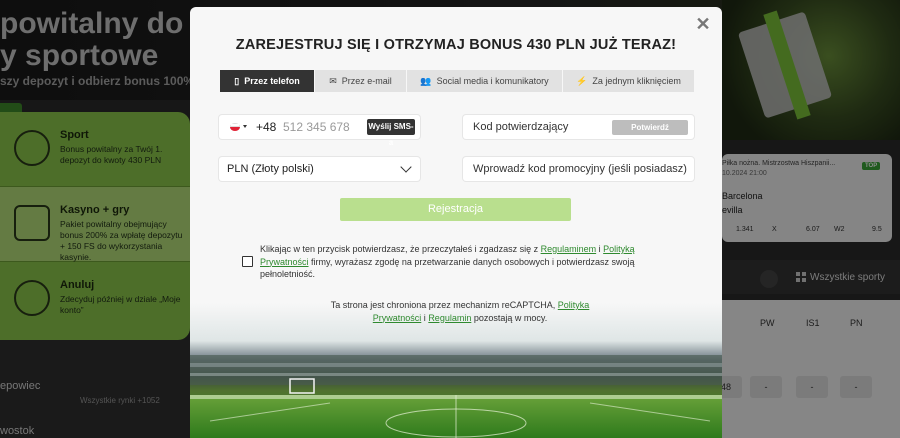 This screenshot has height=438, width=900. Describe the element at coordinates (455, 209) in the screenshot. I see `register-button: Rejestracja` at that location.